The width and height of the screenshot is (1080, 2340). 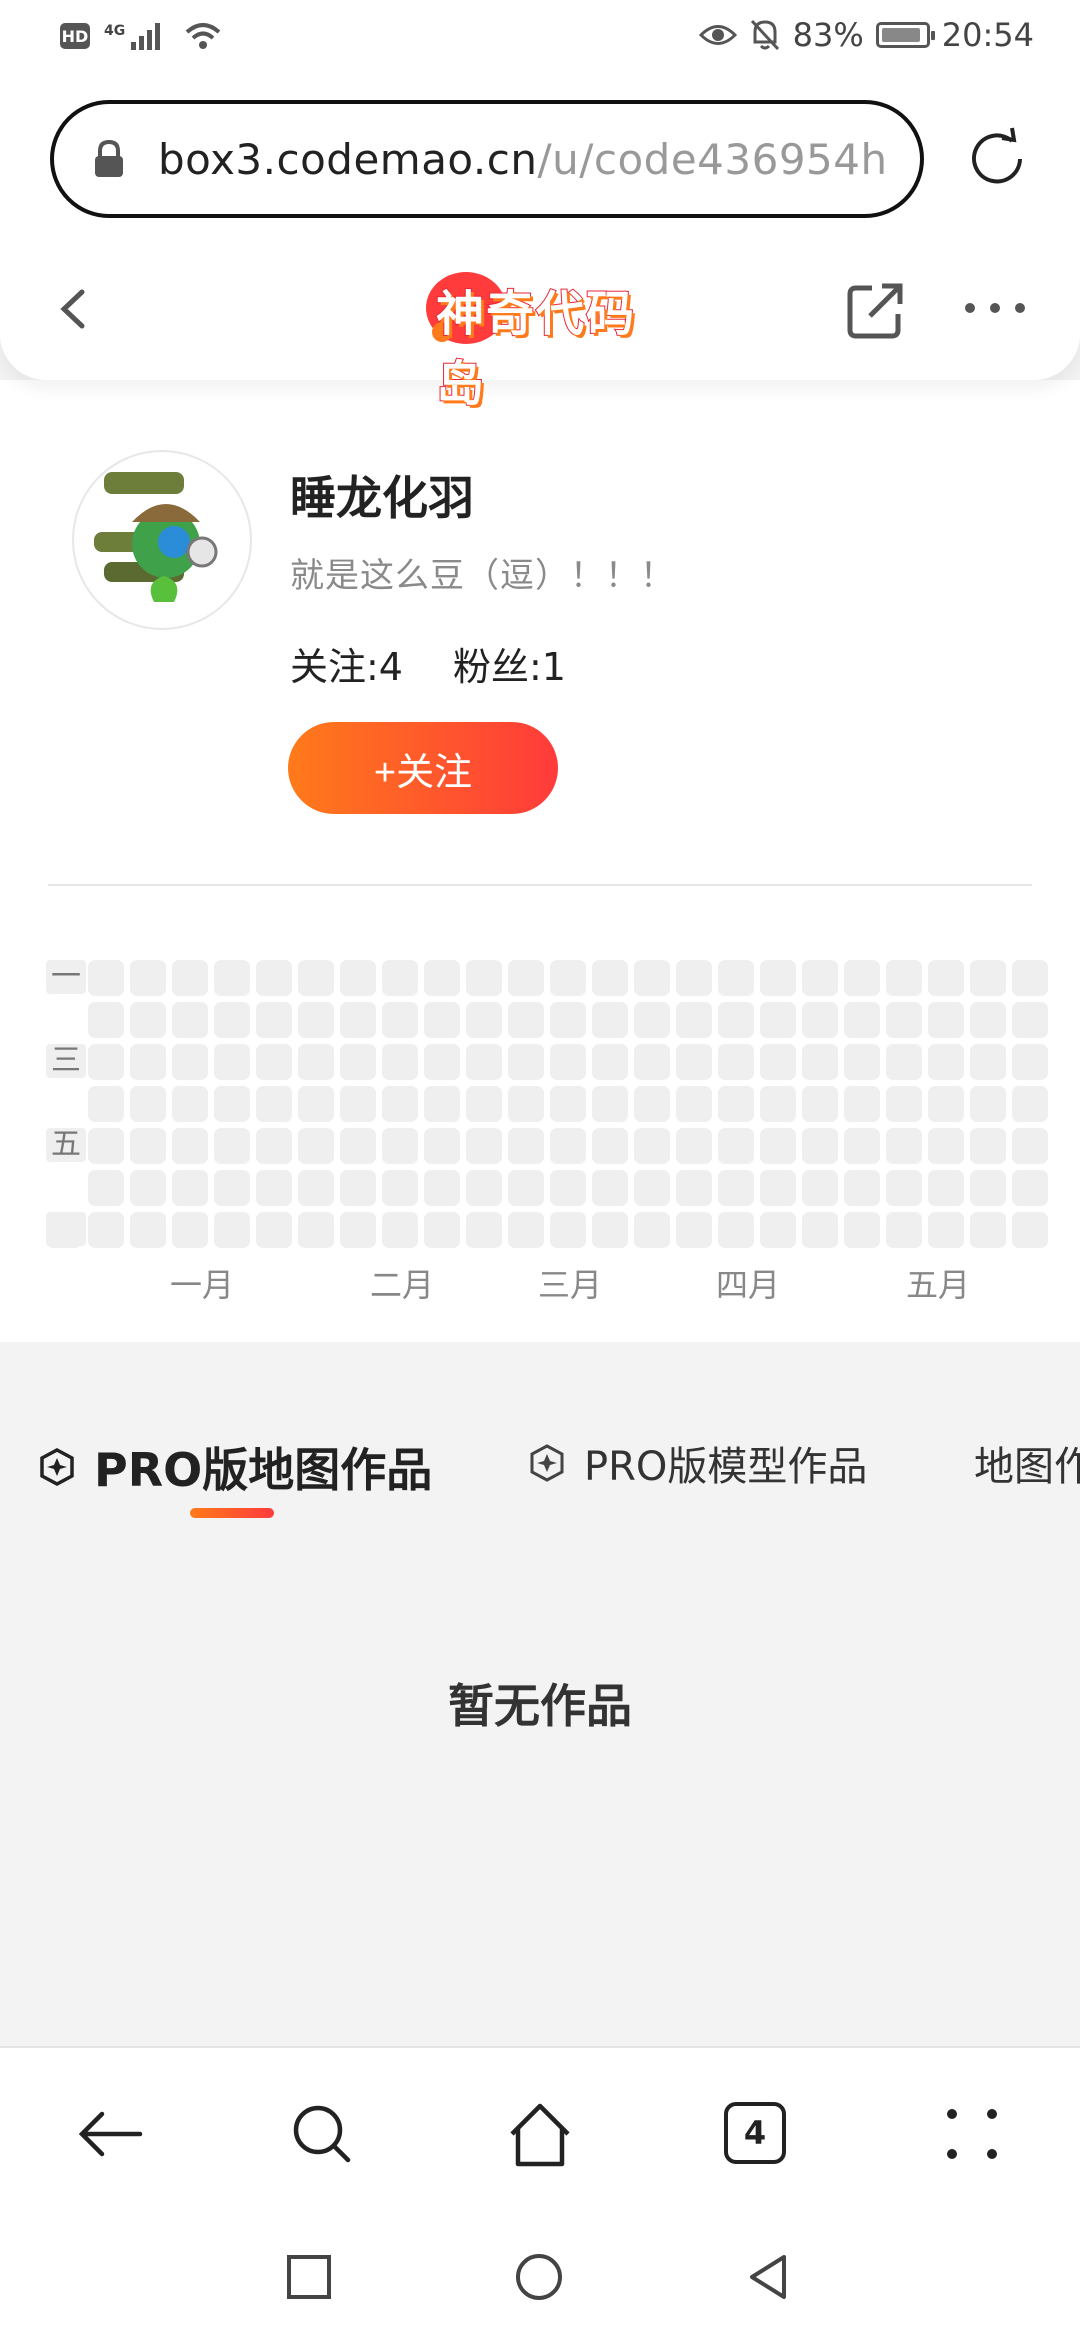 I want to click on home-icon, so click(x=540, y=2134).